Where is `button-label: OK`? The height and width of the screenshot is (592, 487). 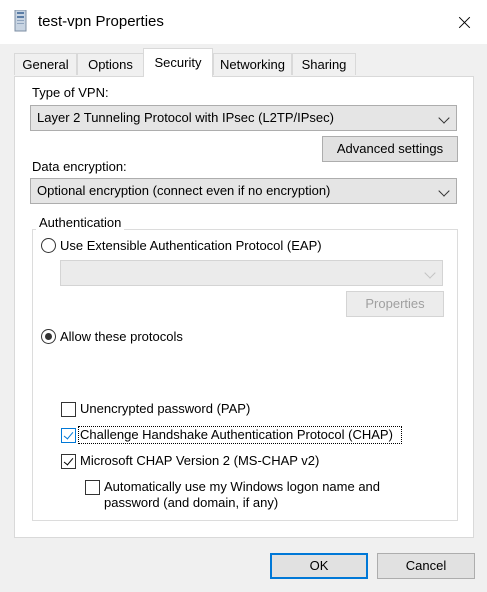
button-label: OK is located at coordinates (319, 565).